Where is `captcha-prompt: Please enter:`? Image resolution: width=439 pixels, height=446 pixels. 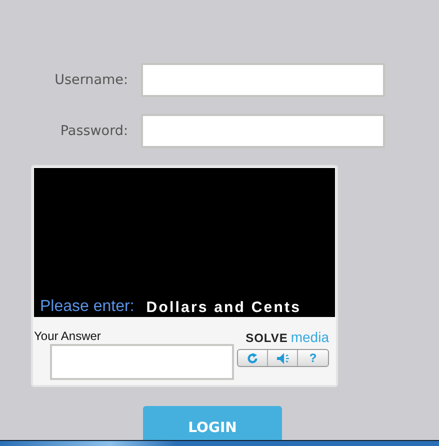
captcha-prompt: Please enter: is located at coordinates (87, 307).